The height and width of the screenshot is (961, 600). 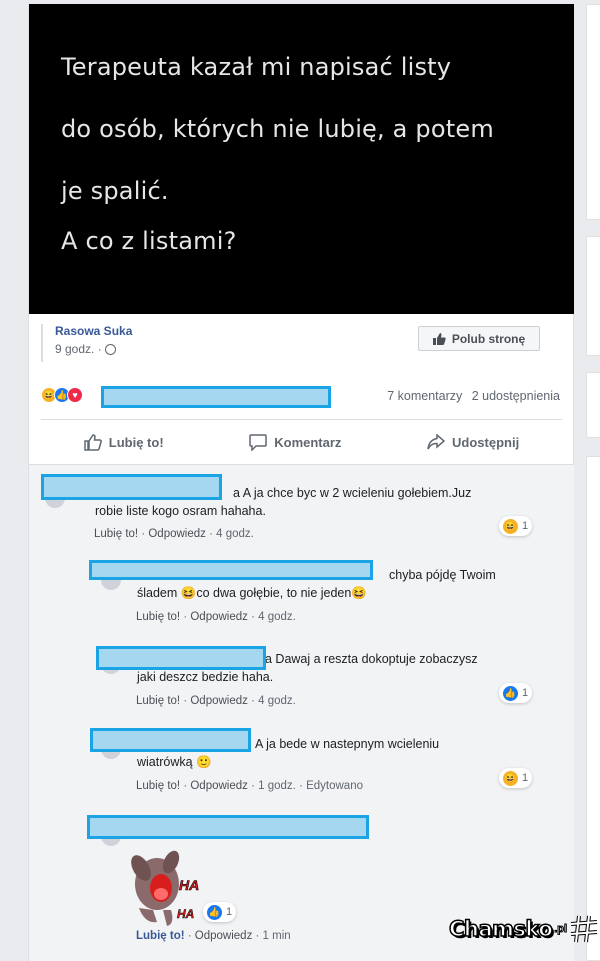 I want to click on post-header: Rasowa Suka 9 godz. ·, so click(x=86, y=343).